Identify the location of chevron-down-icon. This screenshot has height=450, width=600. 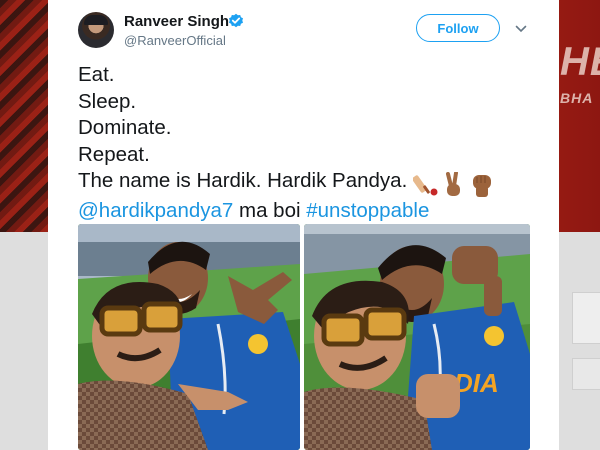
(521, 29).